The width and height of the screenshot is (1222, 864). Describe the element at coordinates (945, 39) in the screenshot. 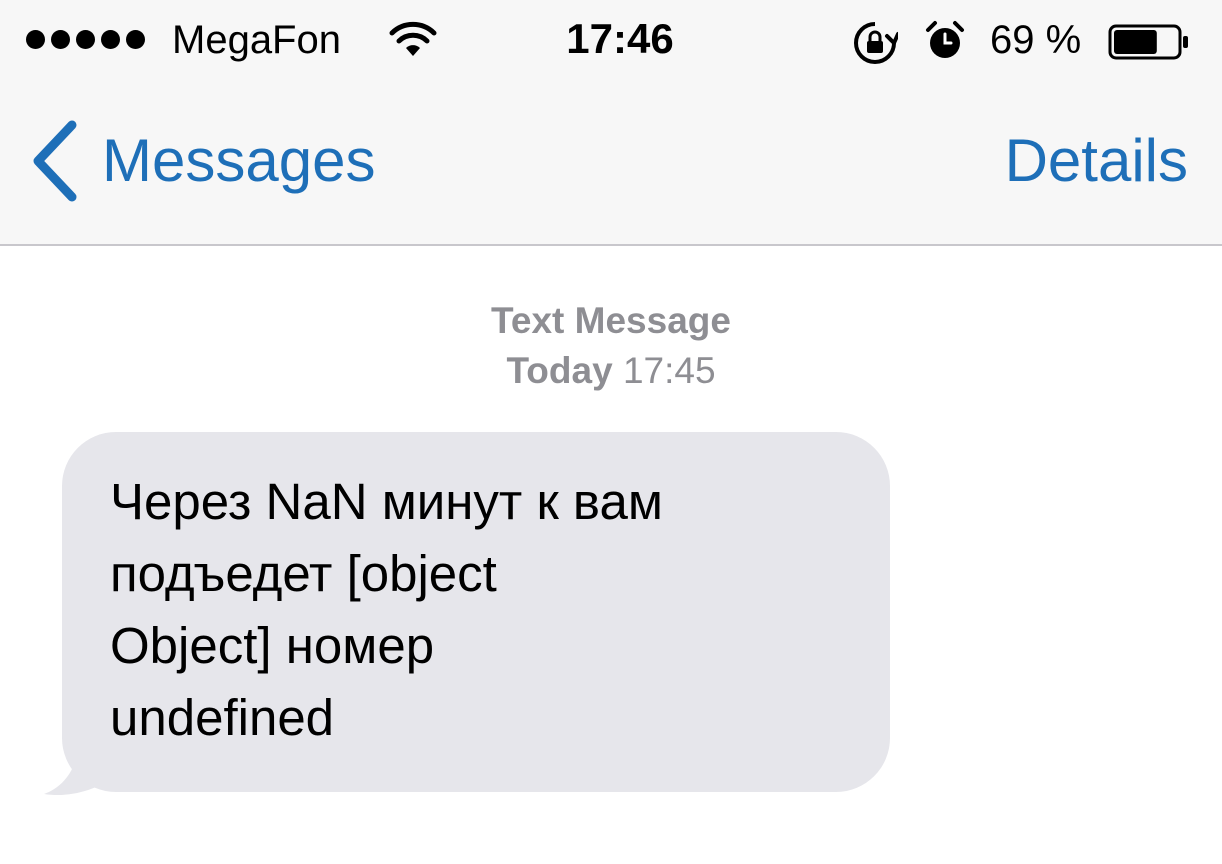

I see `alarm-icon` at that location.